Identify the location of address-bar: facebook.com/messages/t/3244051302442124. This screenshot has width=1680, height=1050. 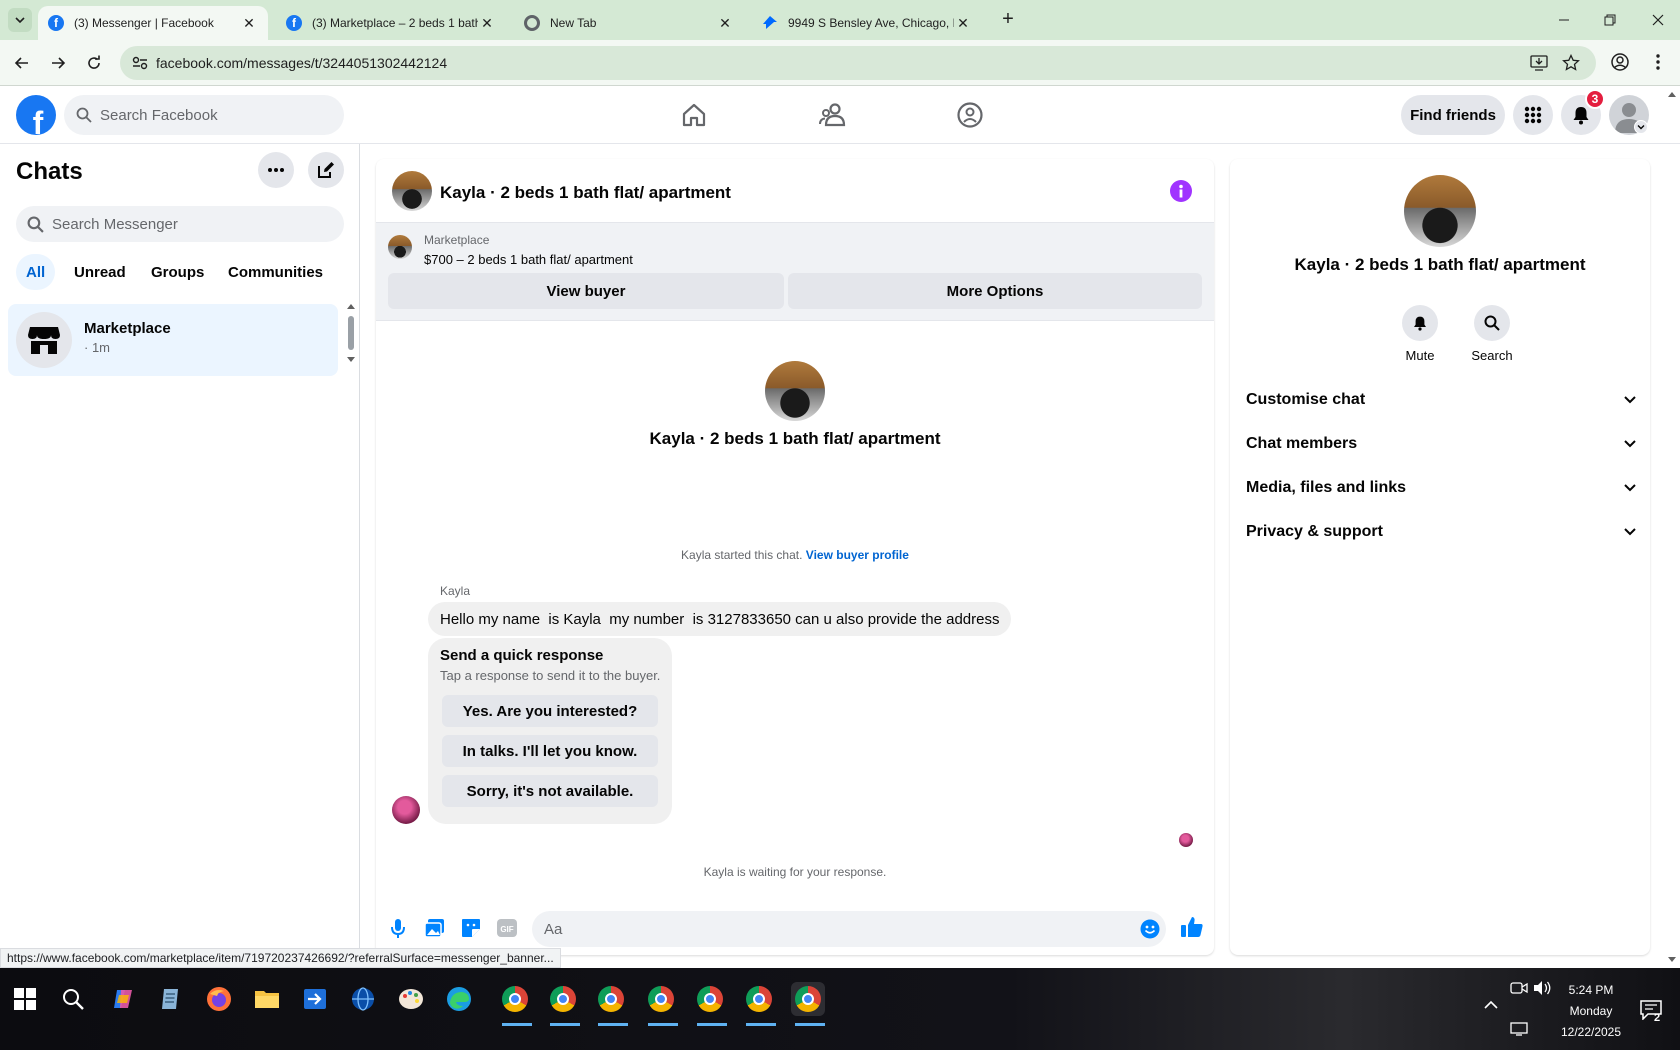
(858, 63).